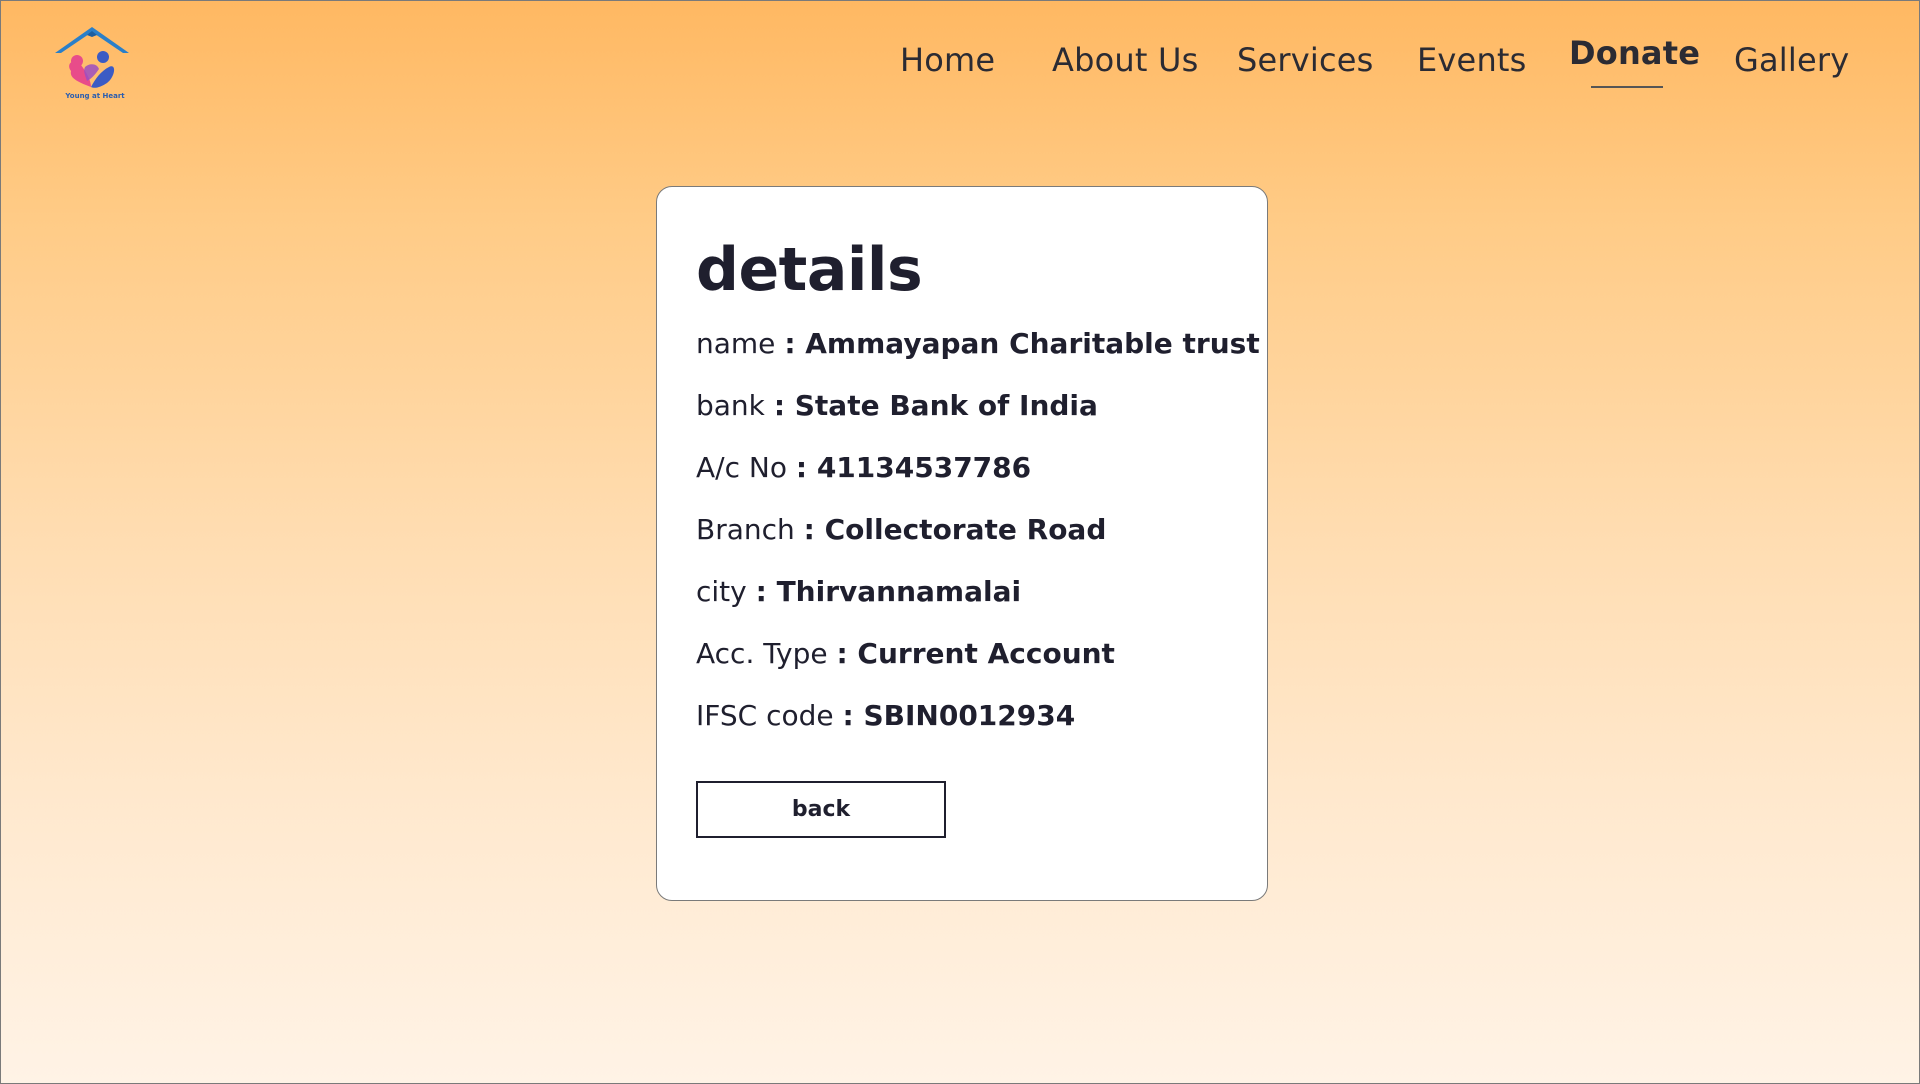 The image size is (1920, 1084). What do you see at coordinates (736, 343) in the screenshot?
I see `detail-key: name` at bounding box center [736, 343].